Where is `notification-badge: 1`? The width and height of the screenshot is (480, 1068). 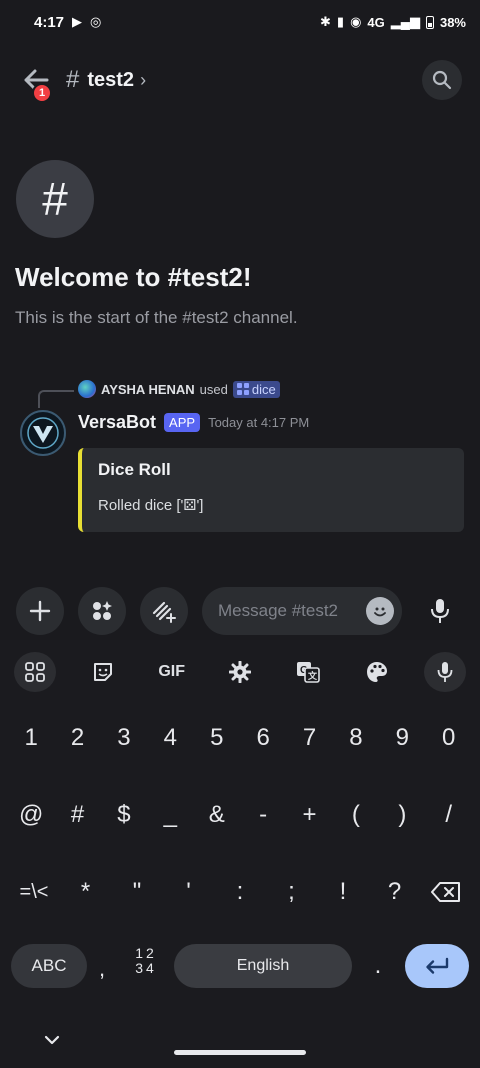 notification-badge: 1 is located at coordinates (42, 93).